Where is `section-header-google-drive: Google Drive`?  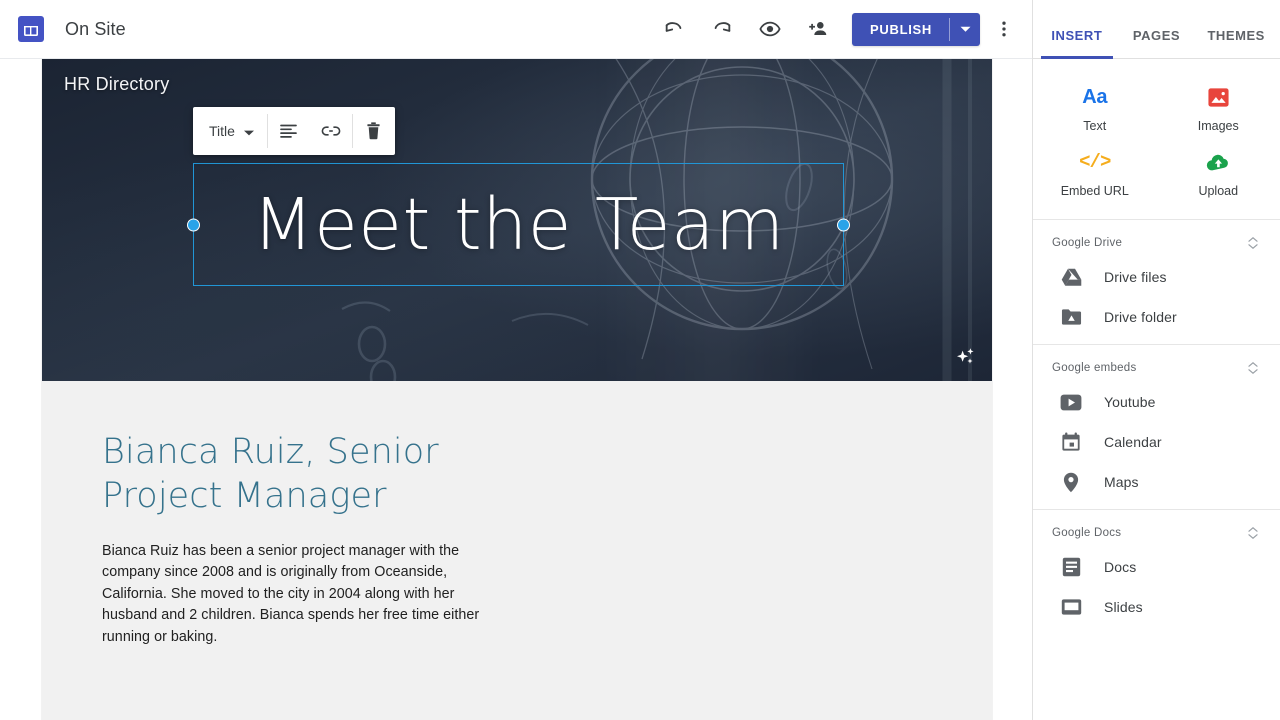 section-header-google-drive: Google Drive is located at coordinates (1156, 238).